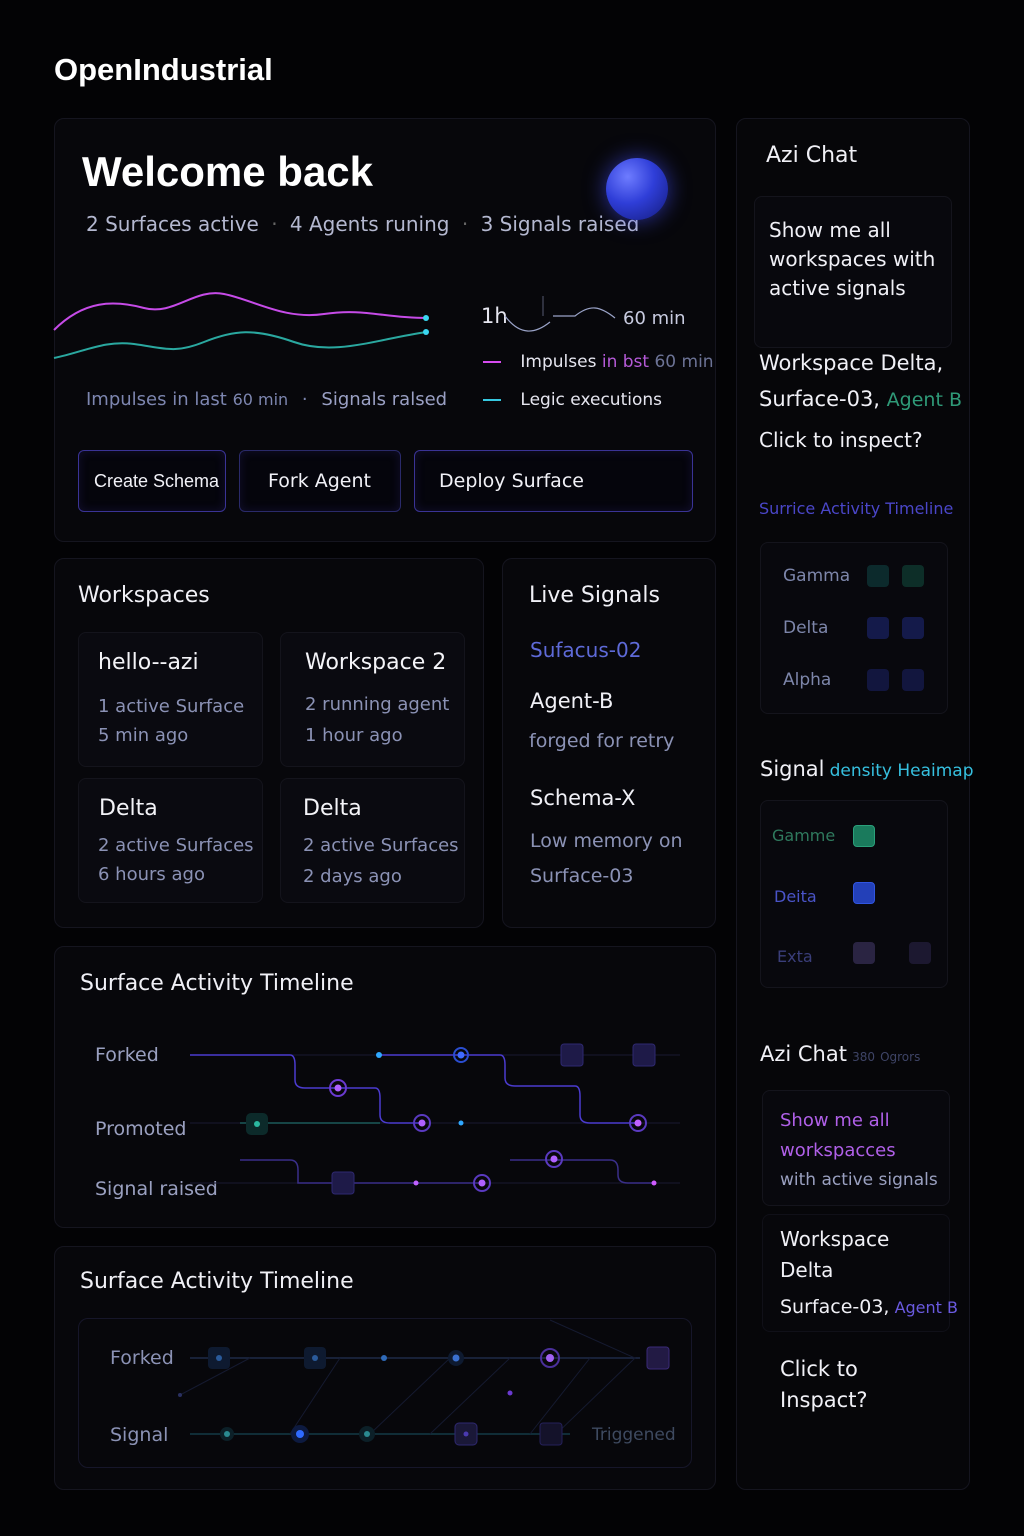  I want to click on timeline-graph, so click(435, 1119).